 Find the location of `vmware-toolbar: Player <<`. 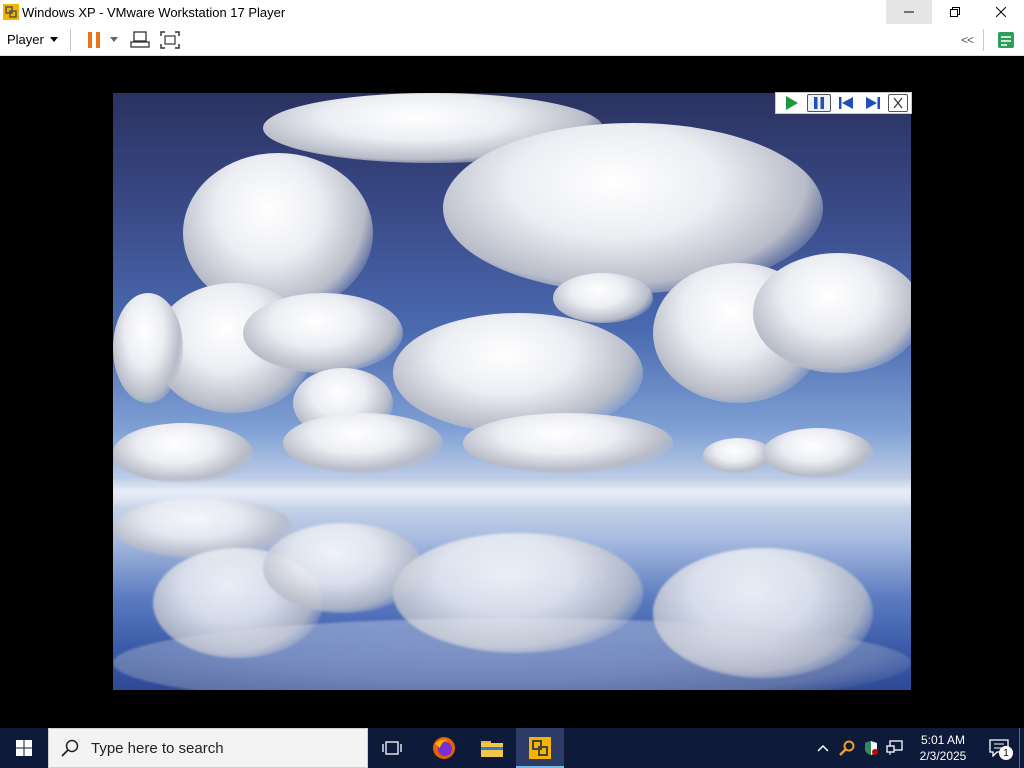

vmware-toolbar: Player << is located at coordinates (512, 40).